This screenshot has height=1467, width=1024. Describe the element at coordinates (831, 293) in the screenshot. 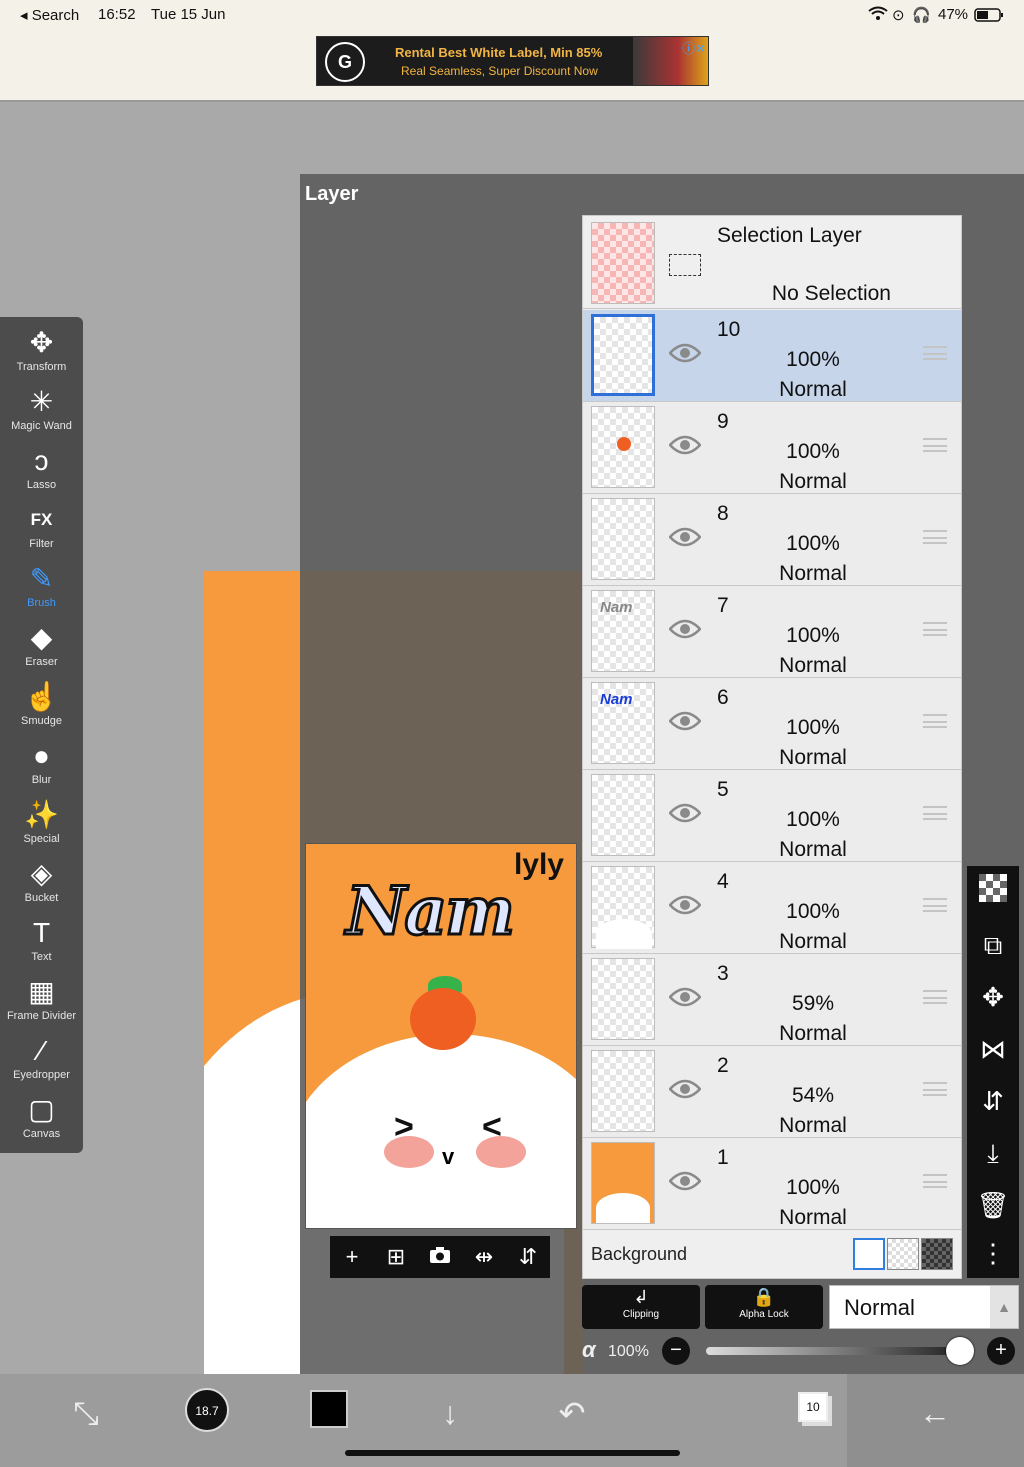

I see `selection-layer-status: No Selection` at that location.